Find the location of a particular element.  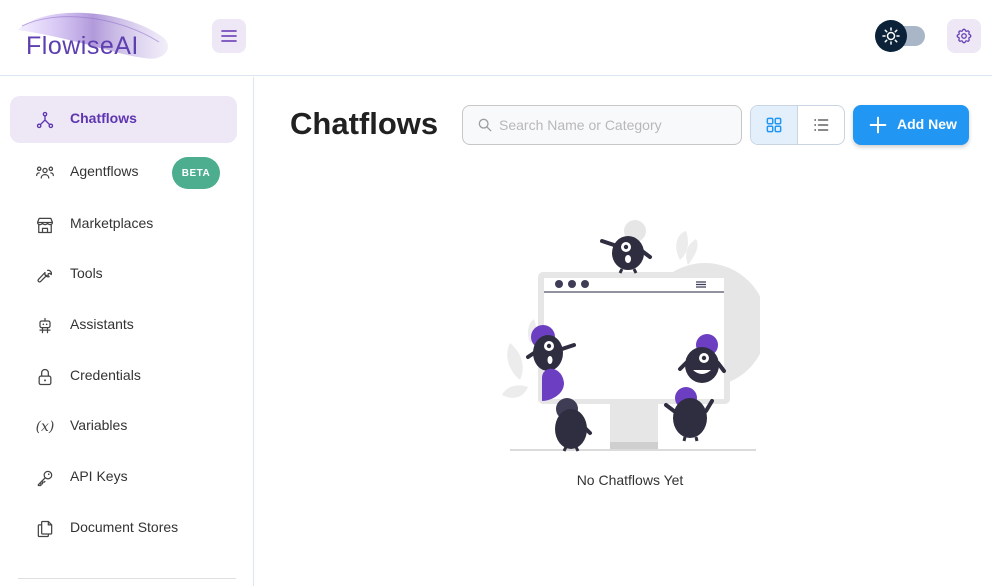

logo-text: FlowiseAI is located at coordinates (82, 46).